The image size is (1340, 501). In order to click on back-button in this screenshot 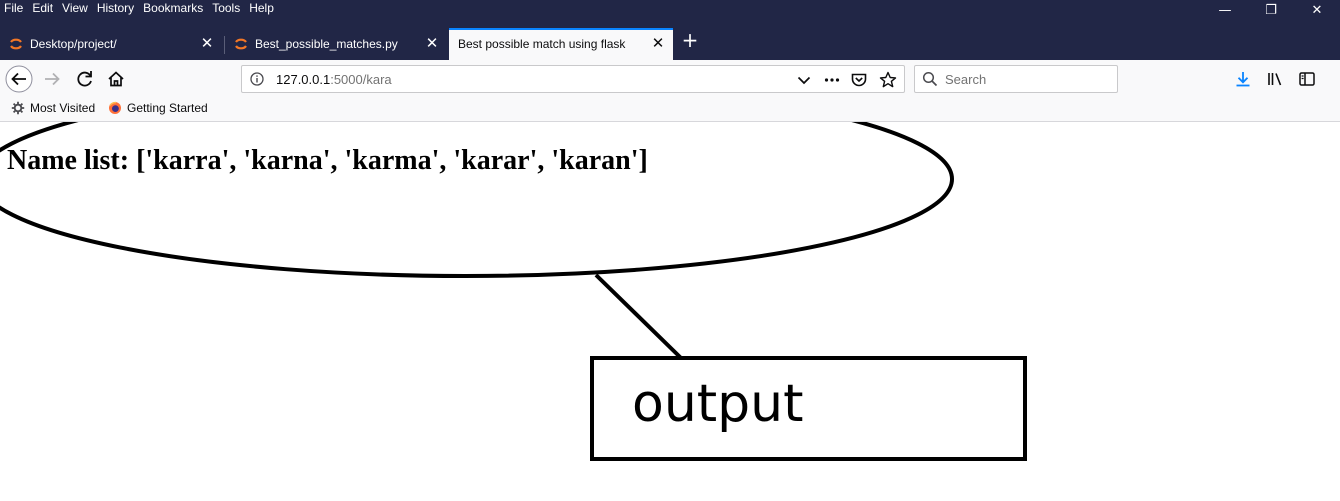, I will do `click(19, 79)`.